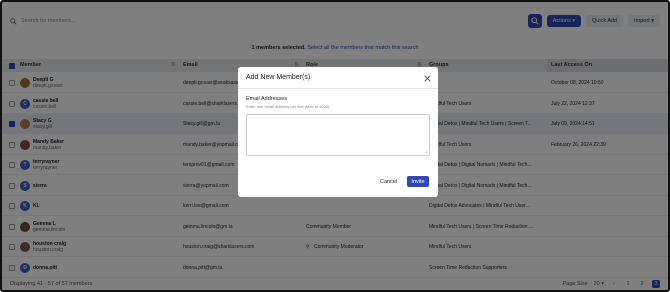  Describe the element at coordinates (338, 88) in the screenshot. I see `dialog-divider` at that location.